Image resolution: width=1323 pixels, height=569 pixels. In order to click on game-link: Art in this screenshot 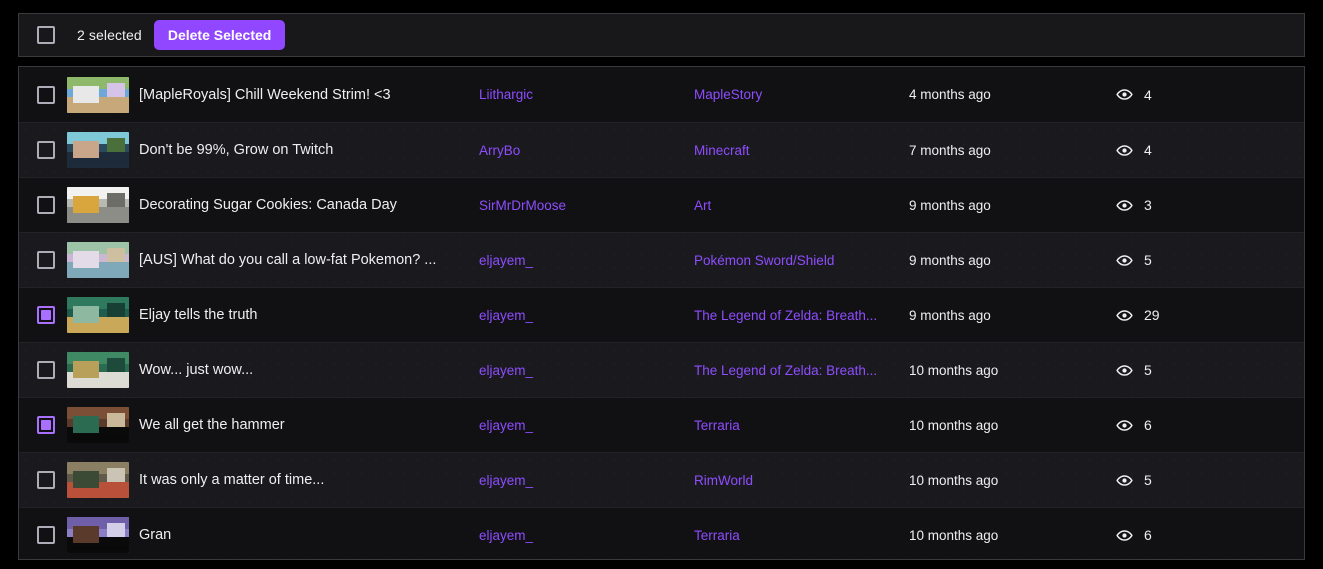, I will do `click(801, 205)`.